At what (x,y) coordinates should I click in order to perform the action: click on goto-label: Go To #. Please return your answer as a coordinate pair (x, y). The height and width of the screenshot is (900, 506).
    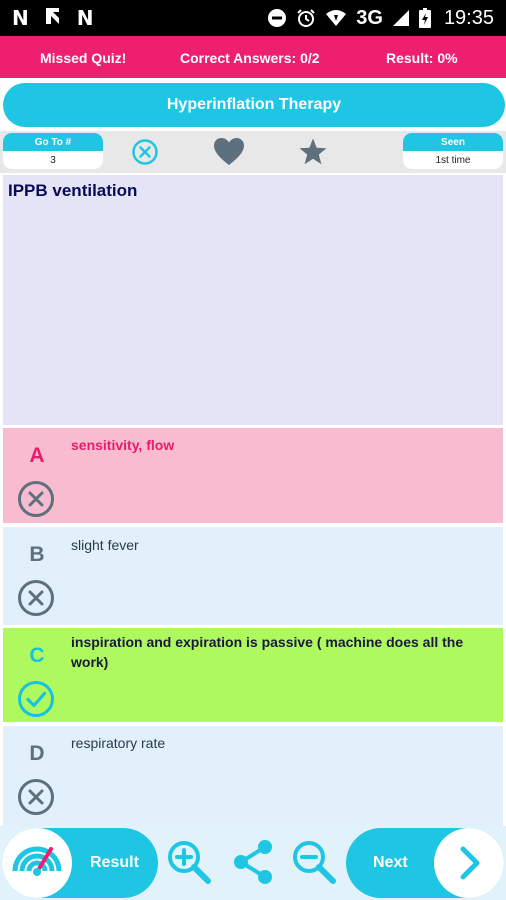
    Looking at the image, I should click on (53, 142).